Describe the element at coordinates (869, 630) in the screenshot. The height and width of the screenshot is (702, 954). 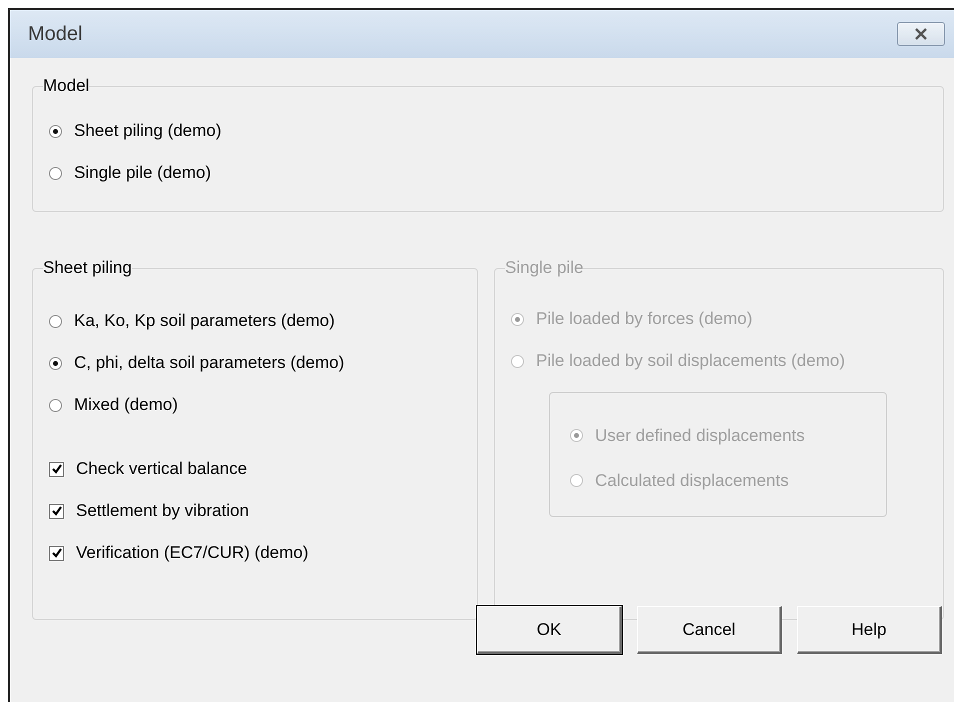
I see `dialog-button: Help` at that location.